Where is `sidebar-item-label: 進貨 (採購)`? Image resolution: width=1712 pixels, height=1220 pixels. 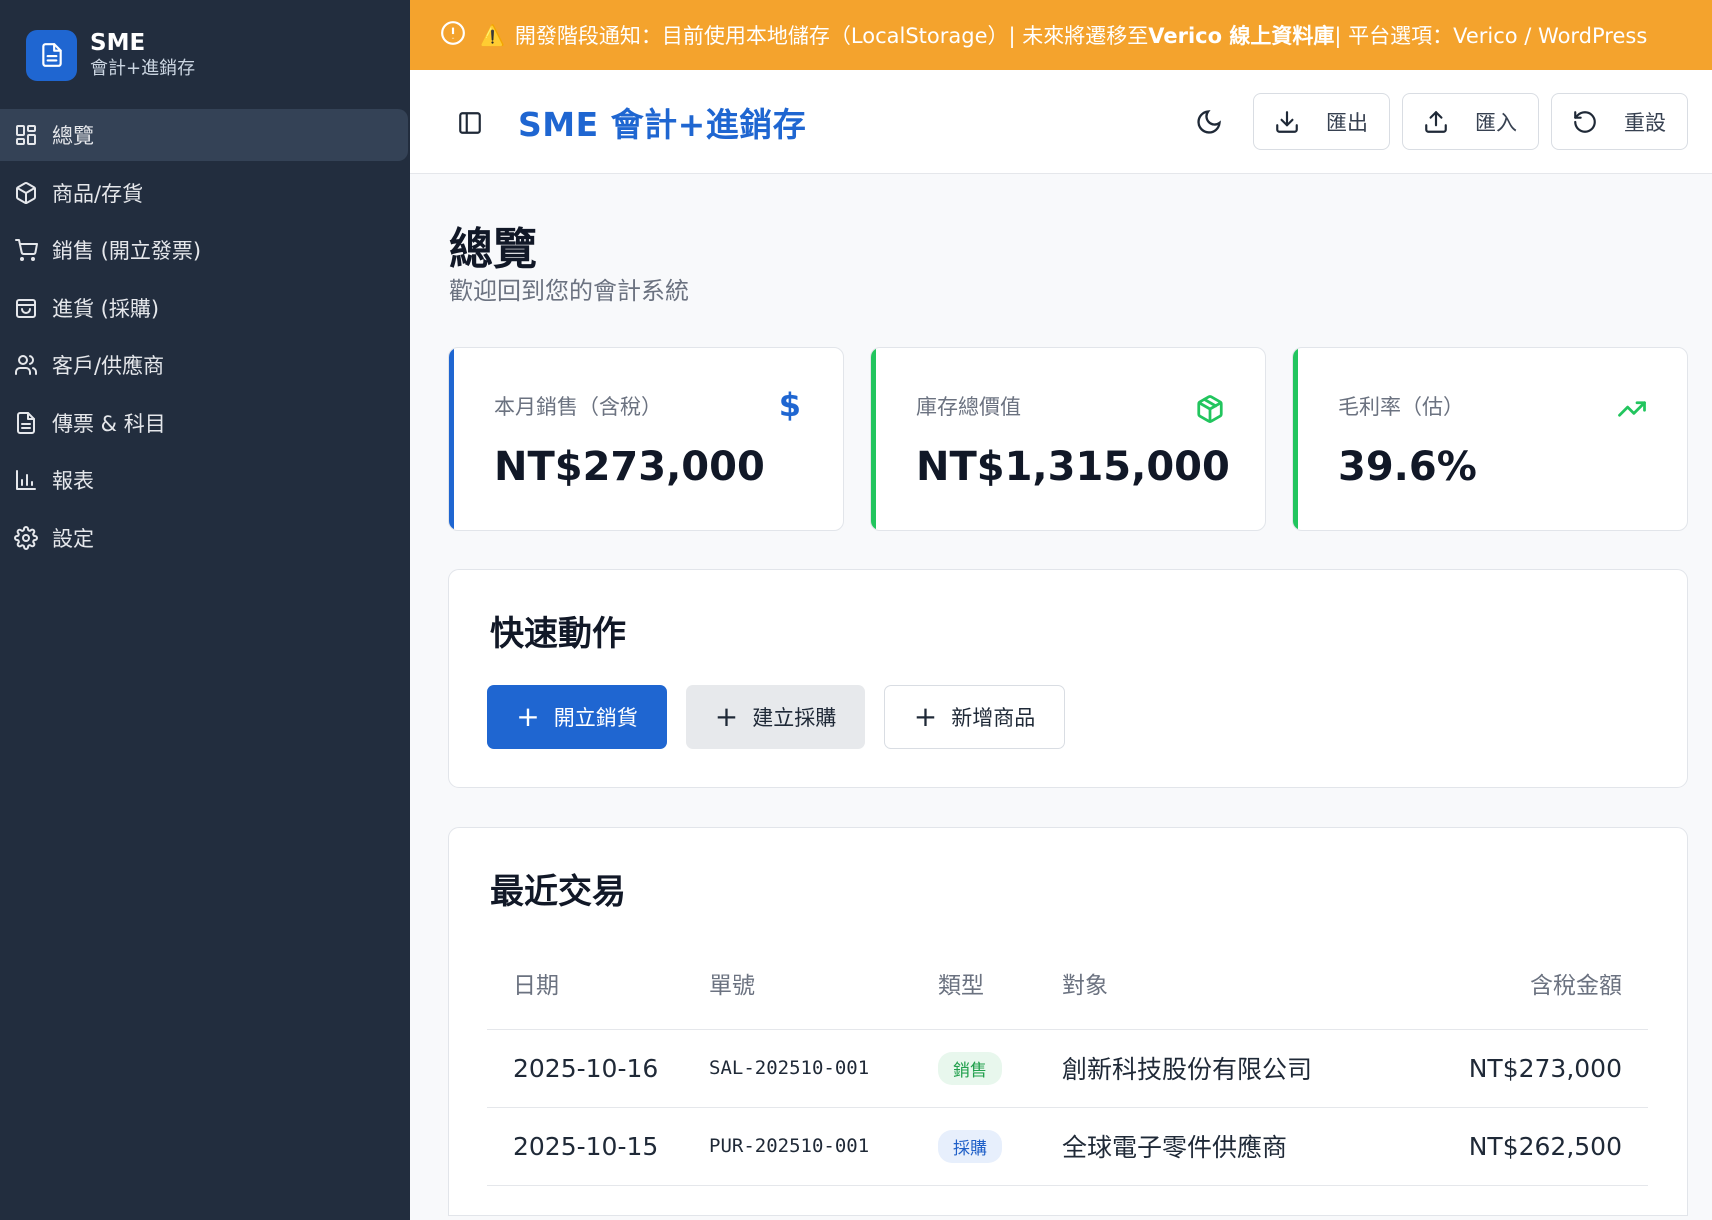 sidebar-item-label: 進貨 (採購) is located at coordinates (106, 308).